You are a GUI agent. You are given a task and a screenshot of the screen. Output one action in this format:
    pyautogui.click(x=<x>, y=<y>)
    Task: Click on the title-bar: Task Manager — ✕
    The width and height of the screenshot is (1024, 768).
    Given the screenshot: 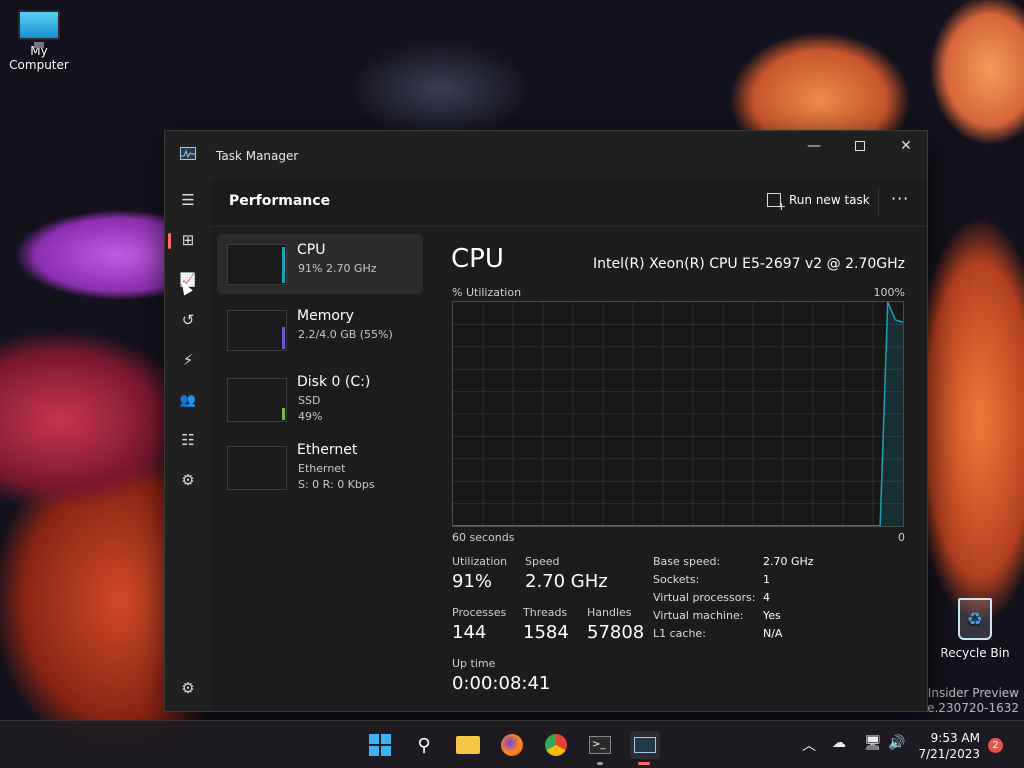 What is the action you would take?
    pyautogui.click(x=546, y=155)
    